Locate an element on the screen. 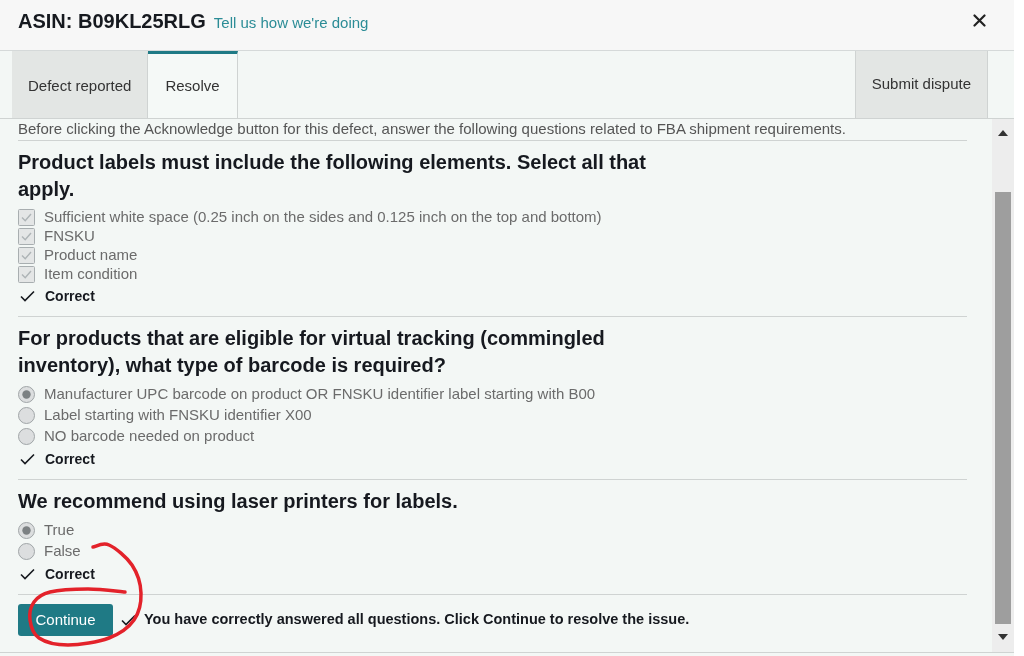 The width and height of the screenshot is (1024, 656). scroll-up-arrow-icon is located at coordinates (1003, 133).